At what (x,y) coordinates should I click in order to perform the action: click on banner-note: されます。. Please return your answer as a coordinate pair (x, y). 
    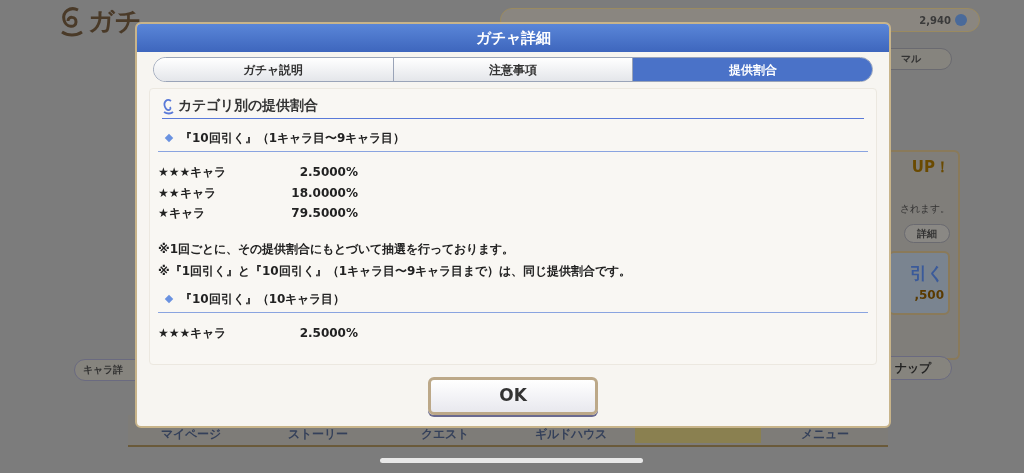
    Looking at the image, I should click on (925, 208).